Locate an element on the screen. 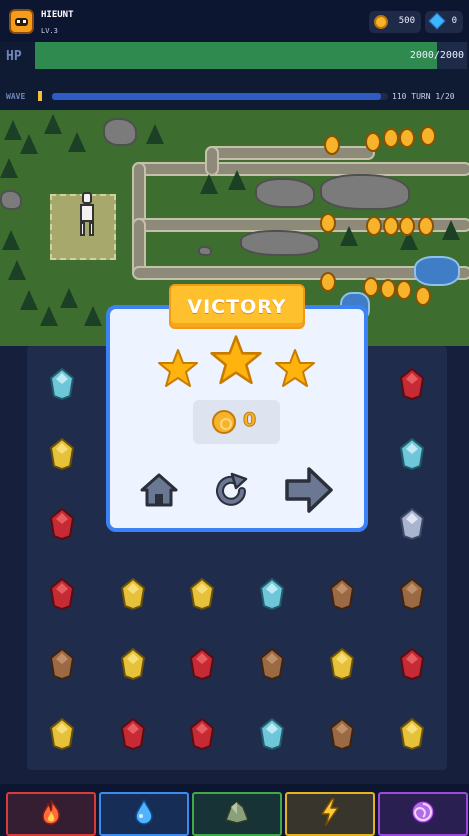  pond is located at coordinates (437, 271).